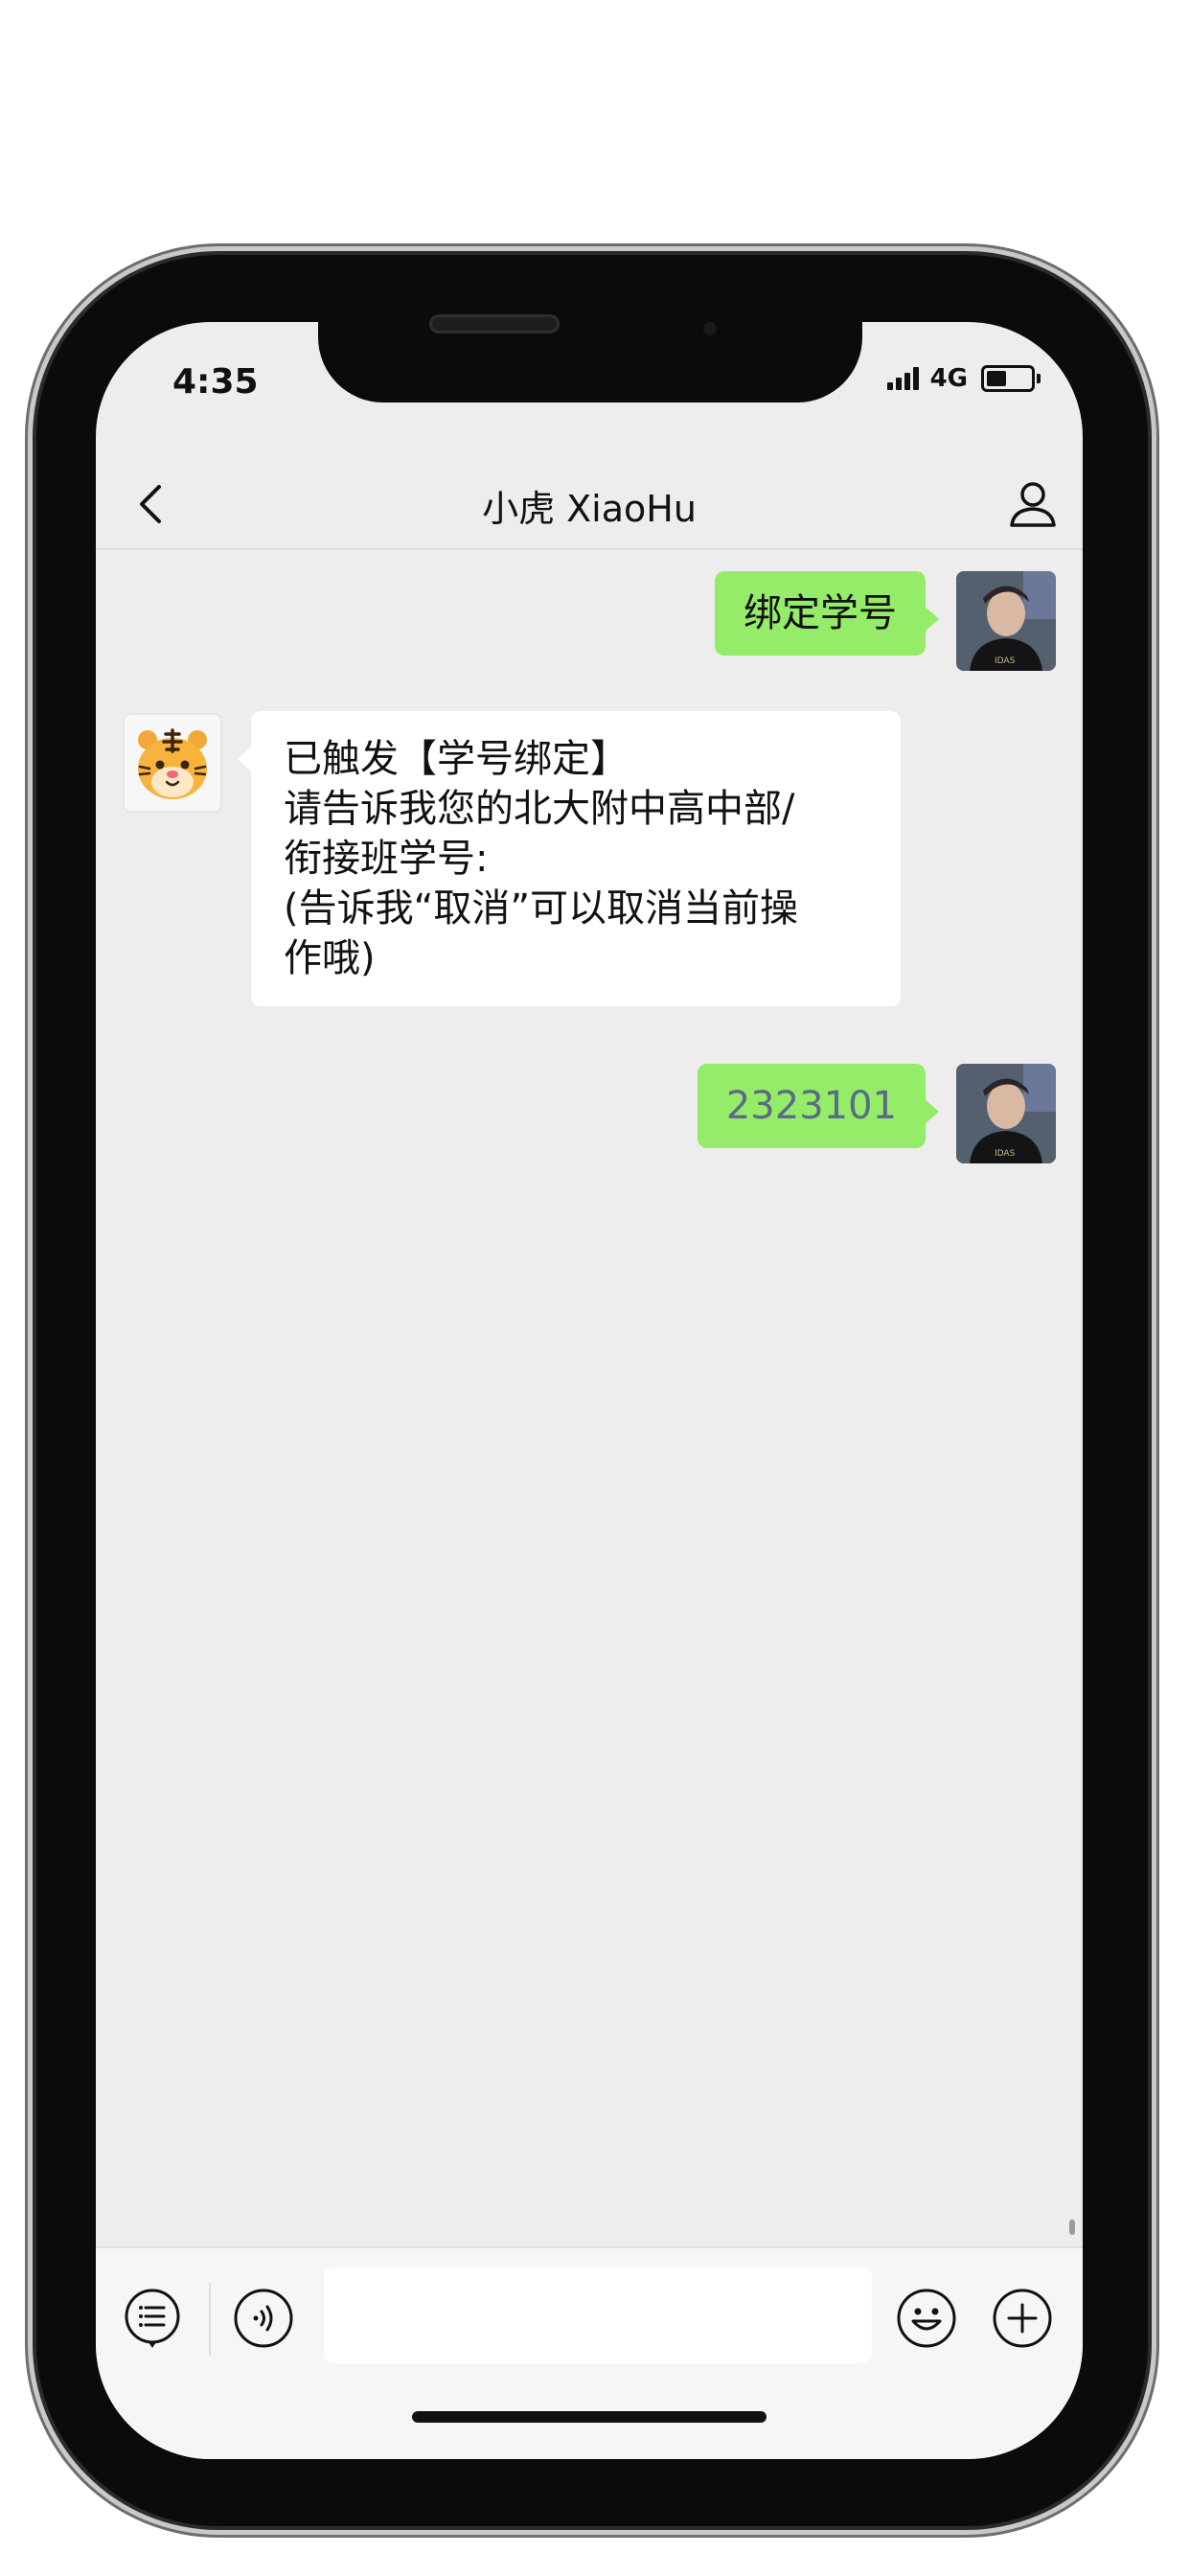  I want to click on home-indicator, so click(590, 2417).